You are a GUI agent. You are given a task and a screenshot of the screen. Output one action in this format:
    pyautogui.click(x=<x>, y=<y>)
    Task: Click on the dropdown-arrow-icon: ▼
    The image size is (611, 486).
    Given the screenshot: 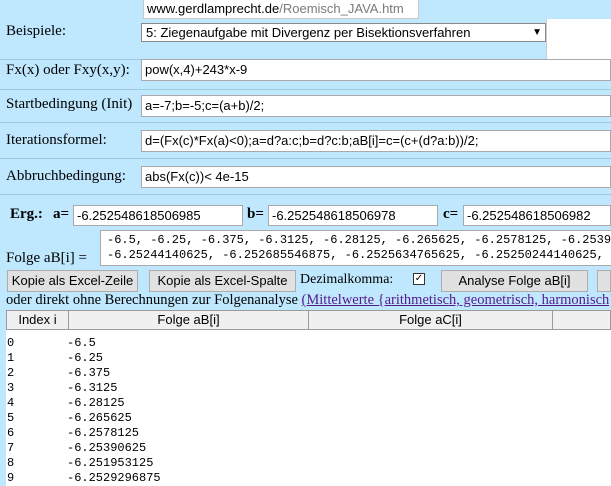 What is the action you would take?
    pyautogui.click(x=537, y=32)
    